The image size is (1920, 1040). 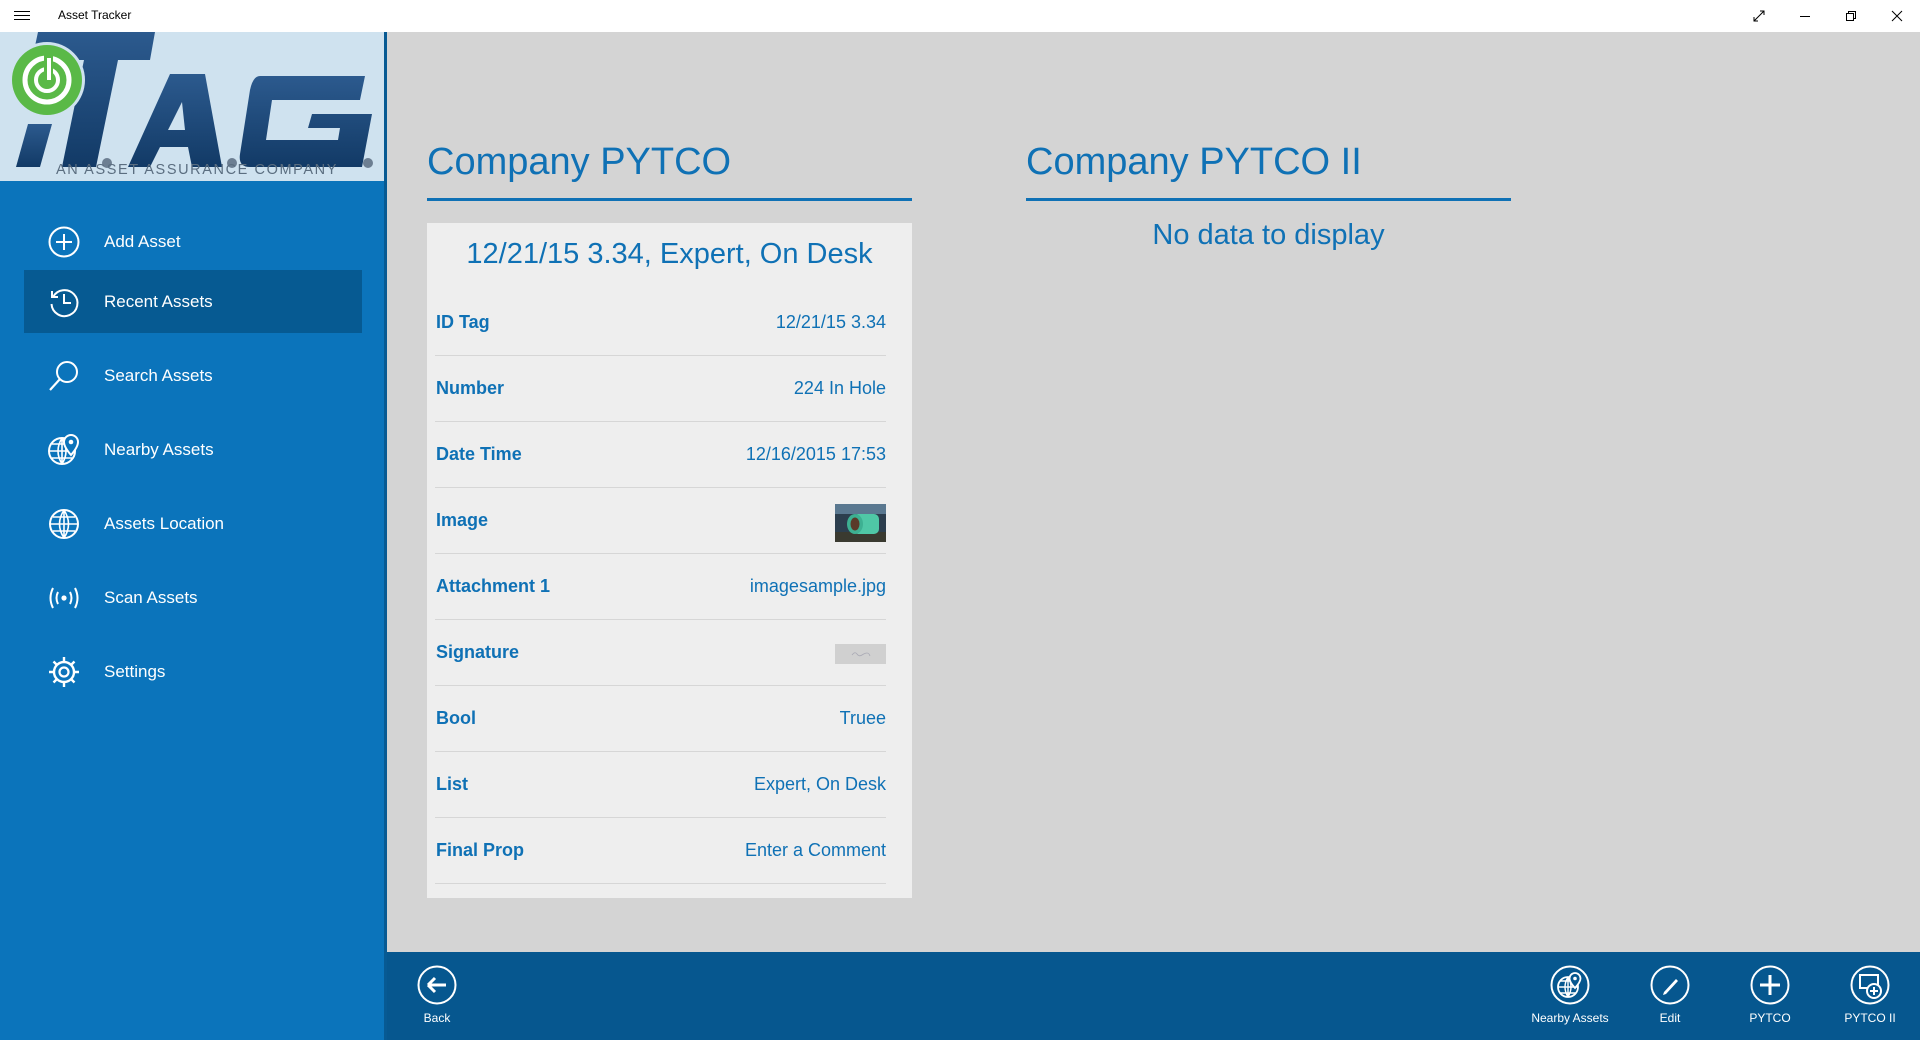 I want to click on property-row-final-prop: Final Prop Enter a Comment, so click(x=660, y=851).